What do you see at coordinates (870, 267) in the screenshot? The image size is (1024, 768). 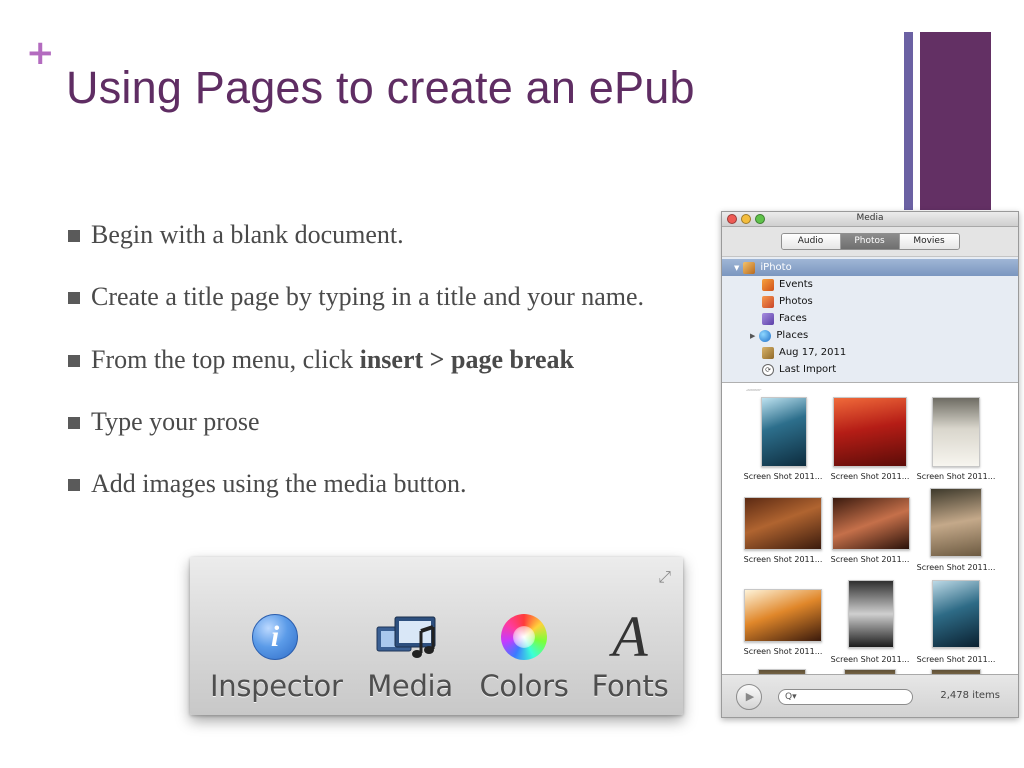 I see `source-item-iphoto: ▼ iPhoto` at bounding box center [870, 267].